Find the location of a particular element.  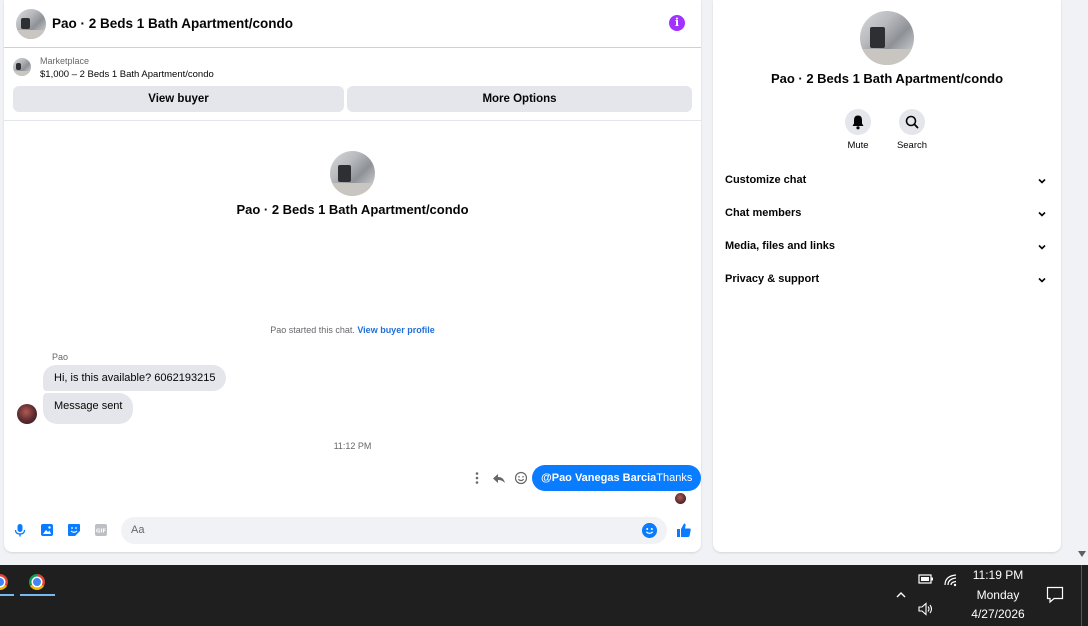

svg-text: GIF is located at coordinates (101, 532).